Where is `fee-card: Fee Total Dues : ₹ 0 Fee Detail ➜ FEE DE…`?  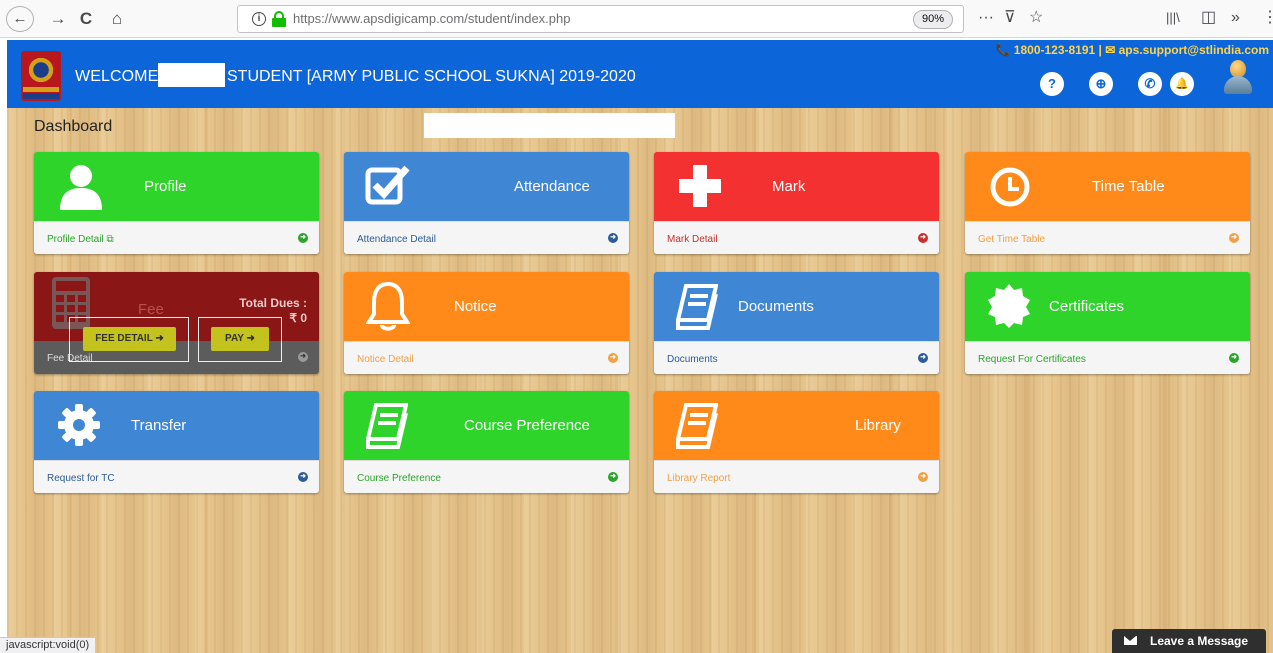
fee-card: Fee Total Dues : ₹ 0 Fee Detail ➜ FEE DE… is located at coordinates (176, 323).